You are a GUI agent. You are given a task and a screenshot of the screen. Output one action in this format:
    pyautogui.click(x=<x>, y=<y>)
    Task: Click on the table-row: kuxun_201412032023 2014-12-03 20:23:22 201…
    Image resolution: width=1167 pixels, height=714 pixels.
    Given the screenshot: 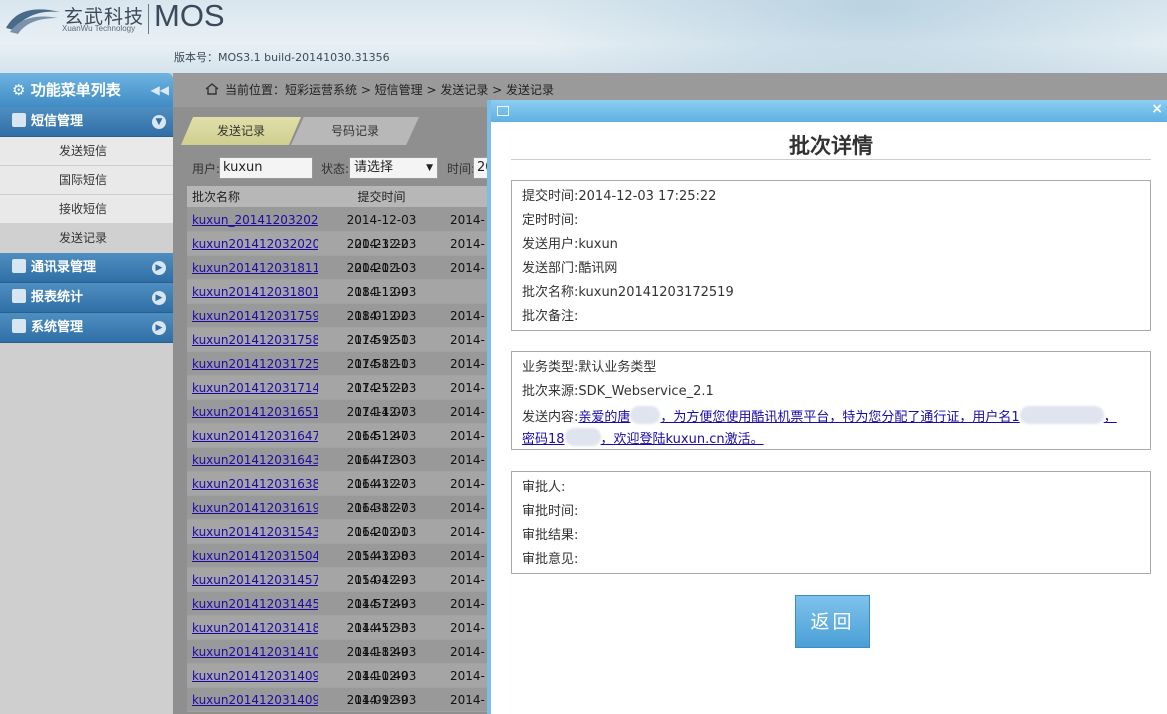 What is the action you would take?
    pyautogui.click(x=343, y=229)
    